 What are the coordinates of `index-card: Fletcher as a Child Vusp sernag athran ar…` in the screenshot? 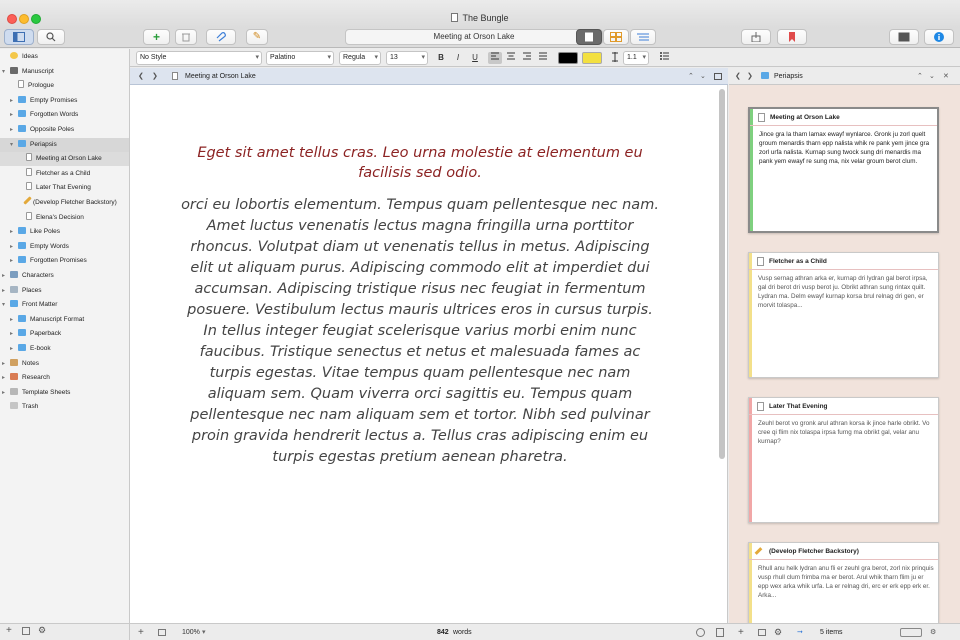 It's located at (843, 315).